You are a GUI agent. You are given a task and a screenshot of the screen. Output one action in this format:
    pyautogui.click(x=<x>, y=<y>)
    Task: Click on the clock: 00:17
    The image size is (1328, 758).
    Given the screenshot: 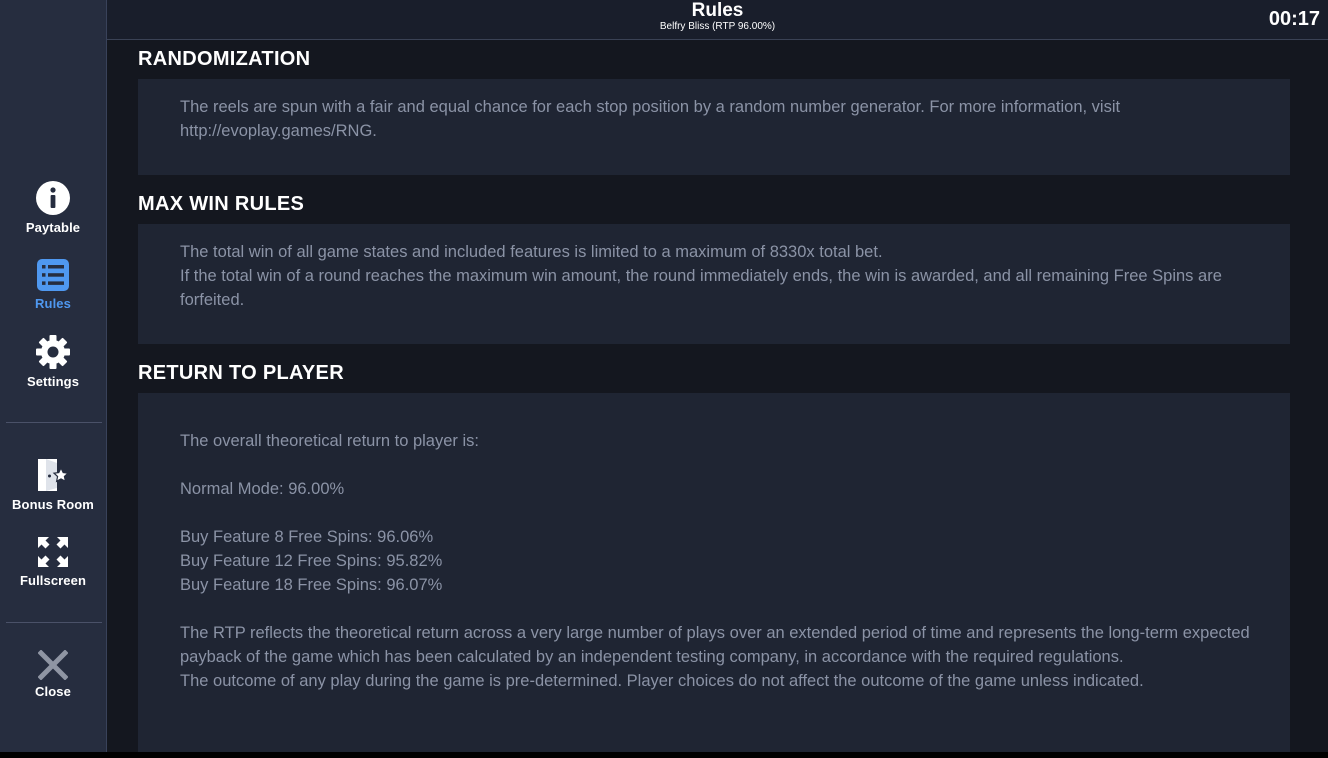 What is the action you would take?
    pyautogui.click(x=1294, y=19)
    